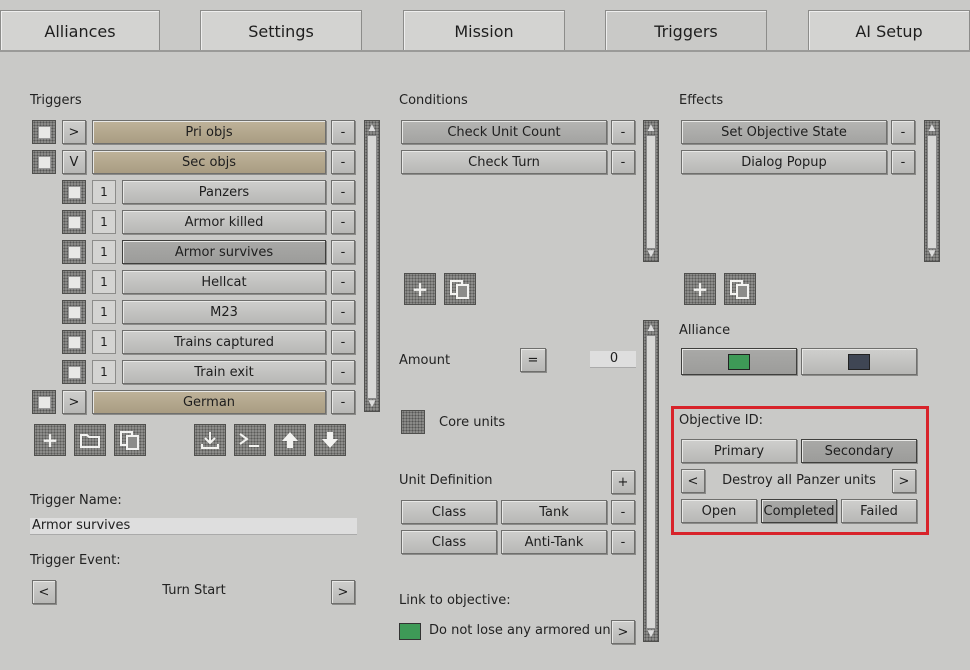 This screenshot has width=970, height=670. Describe the element at coordinates (719, 511) in the screenshot. I see `objective-state-open: Open` at that location.